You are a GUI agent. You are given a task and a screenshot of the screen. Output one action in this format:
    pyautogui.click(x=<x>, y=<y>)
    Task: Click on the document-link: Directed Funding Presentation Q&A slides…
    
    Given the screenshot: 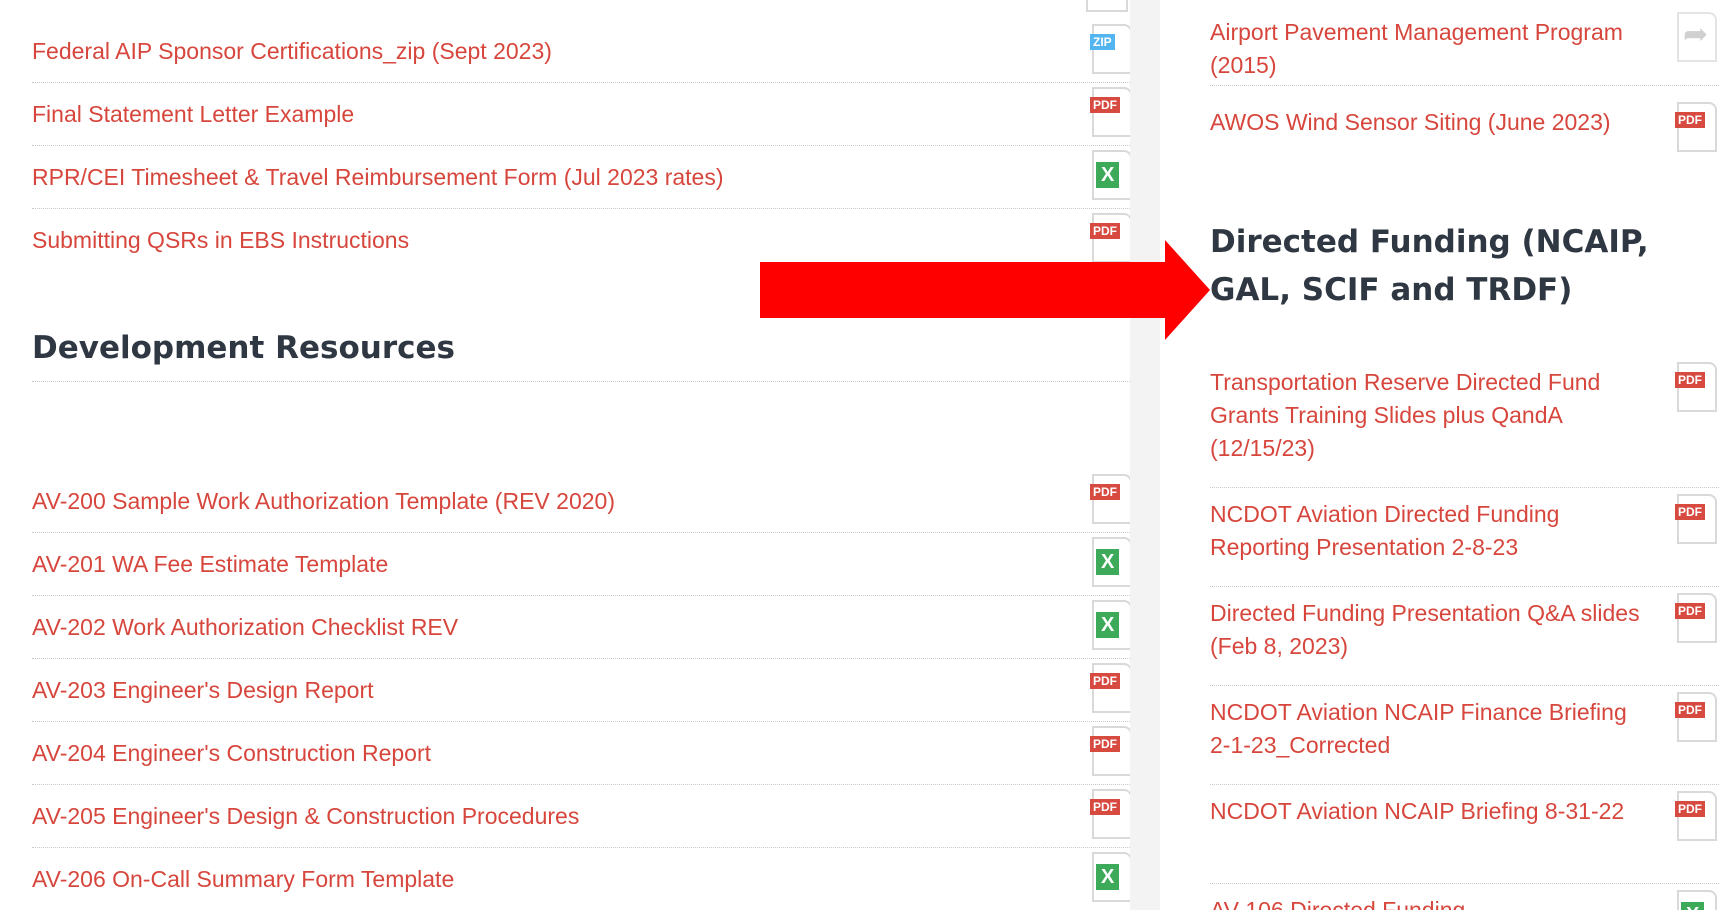 What is the action you would take?
    pyautogui.click(x=1464, y=630)
    